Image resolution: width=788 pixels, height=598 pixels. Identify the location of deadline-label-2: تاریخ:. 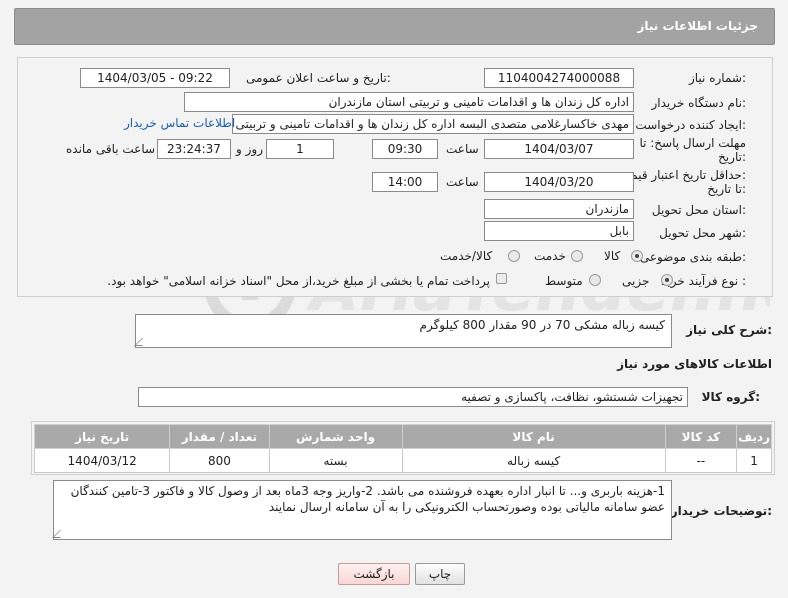
(732, 157).